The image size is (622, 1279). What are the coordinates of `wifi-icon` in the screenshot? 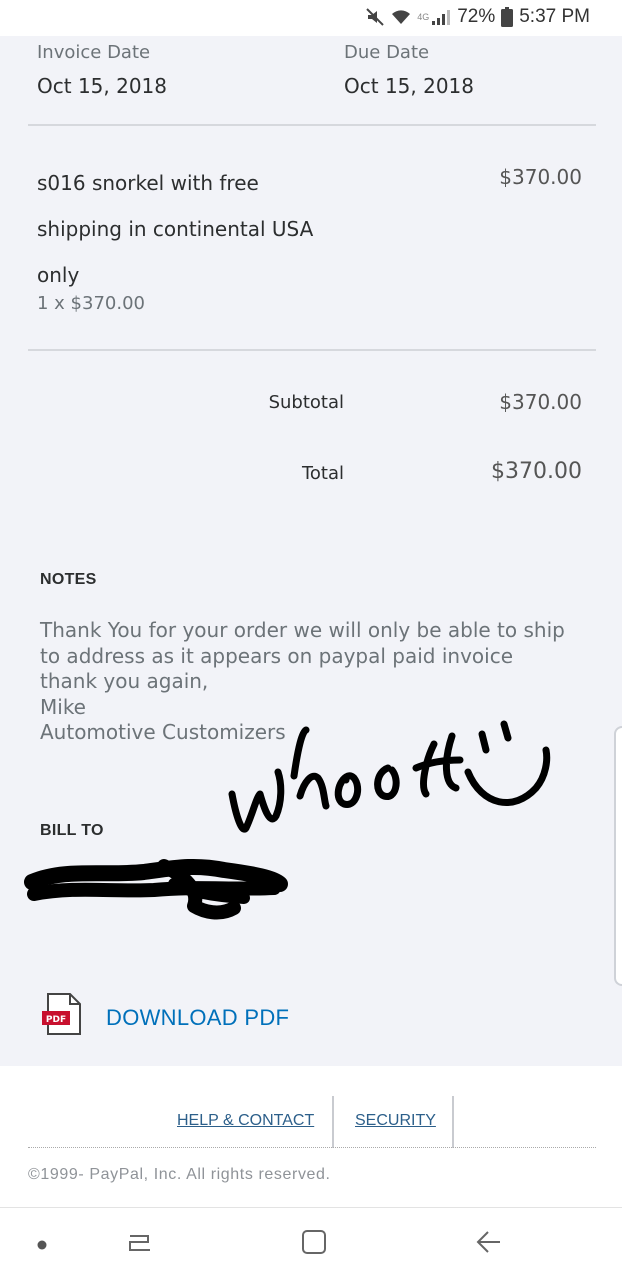 It's located at (401, 17).